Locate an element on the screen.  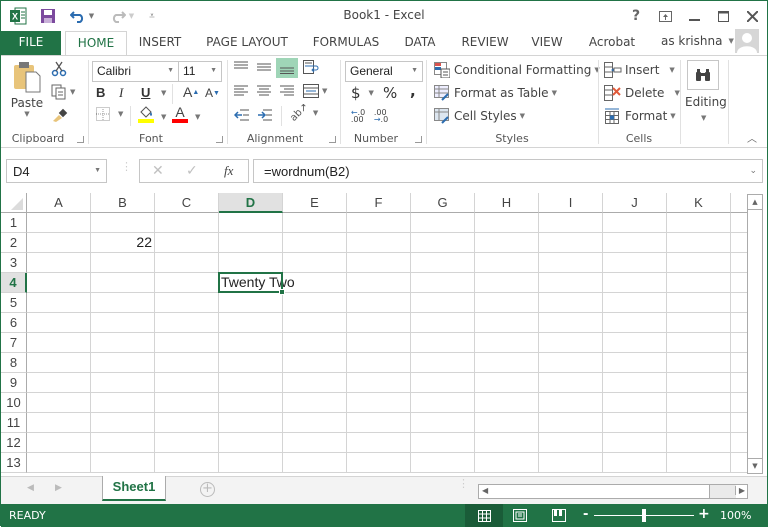
cell-k3 is located at coordinates (699, 263).